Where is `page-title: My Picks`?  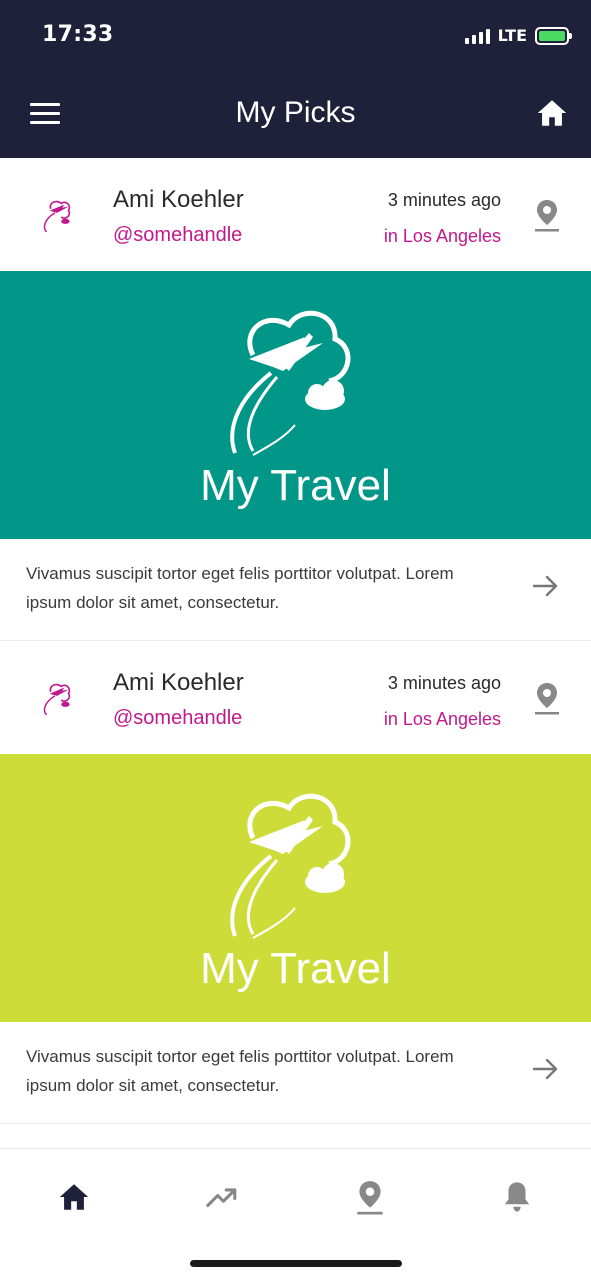 page-title: My Picks is located at coordinates (295, 112).